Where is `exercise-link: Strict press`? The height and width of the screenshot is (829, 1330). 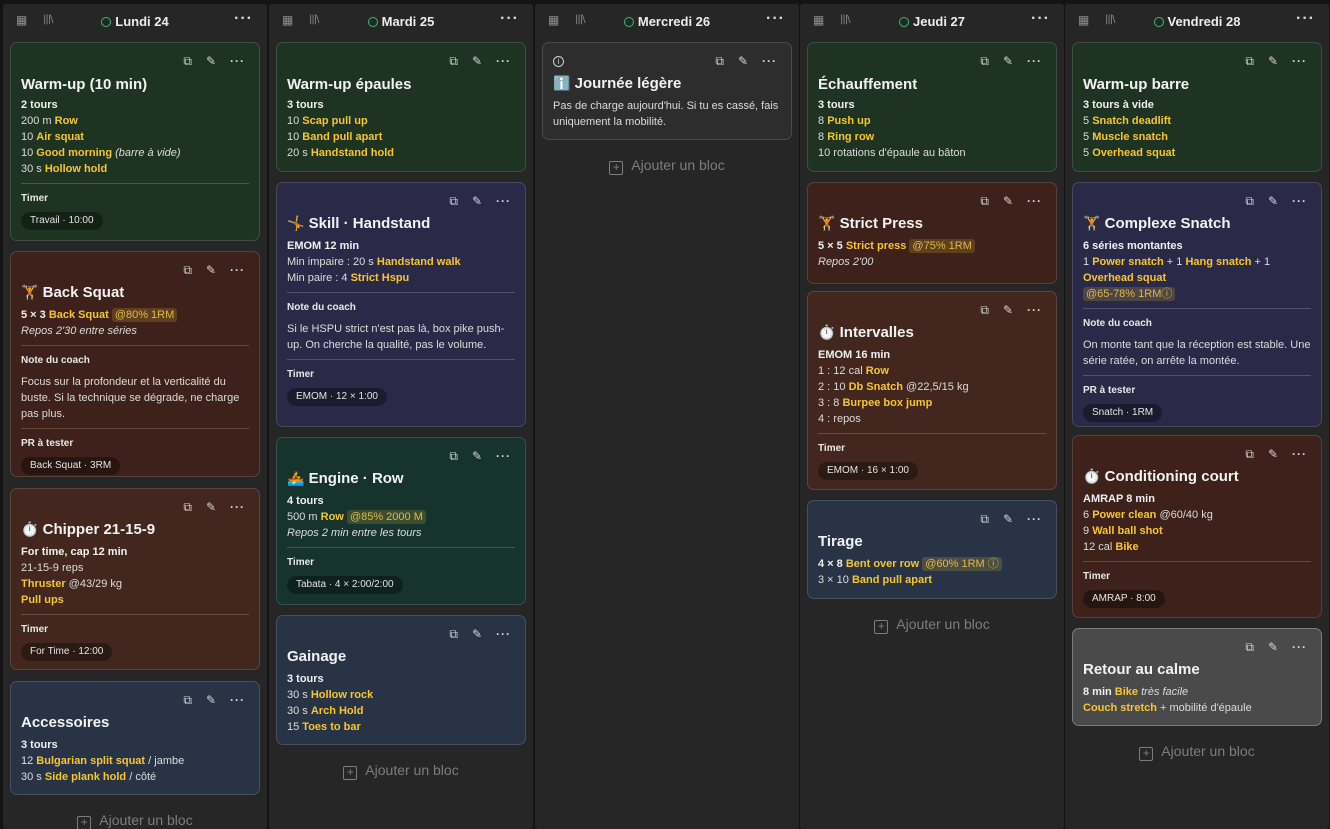
exercise-link: Strict press is located at coordinates (876, 246).